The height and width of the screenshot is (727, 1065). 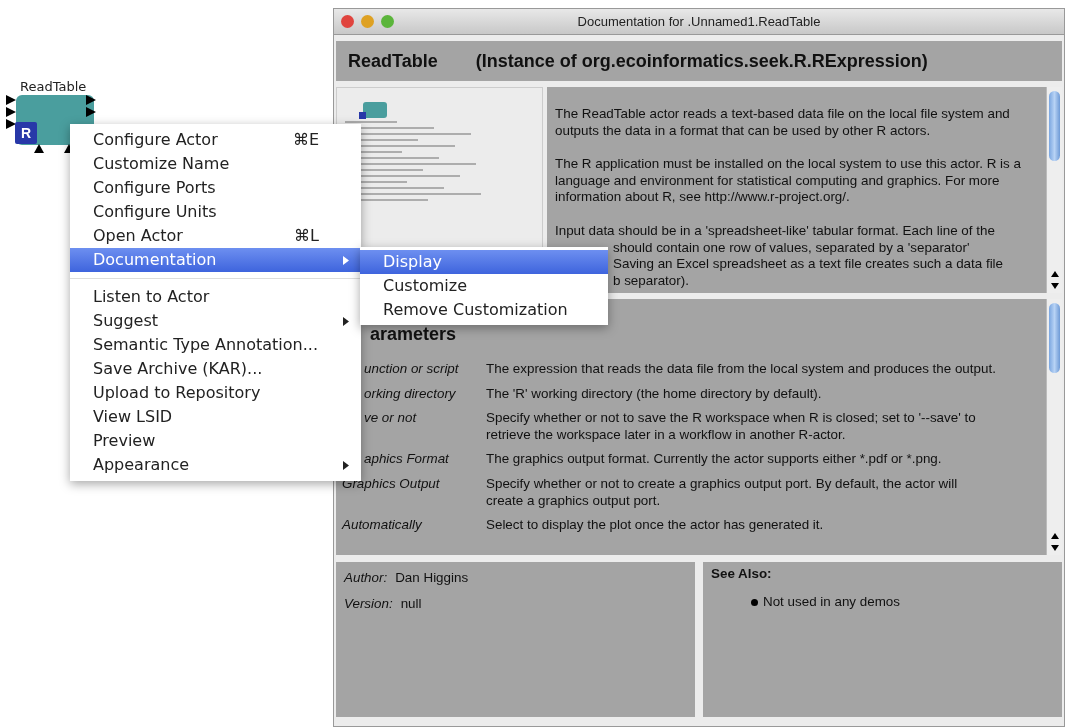 What do you see at coordinates (393, 61) in the screenshot?
I see `actor-name-heading: ReadTable` at bounding box center [393, 61].